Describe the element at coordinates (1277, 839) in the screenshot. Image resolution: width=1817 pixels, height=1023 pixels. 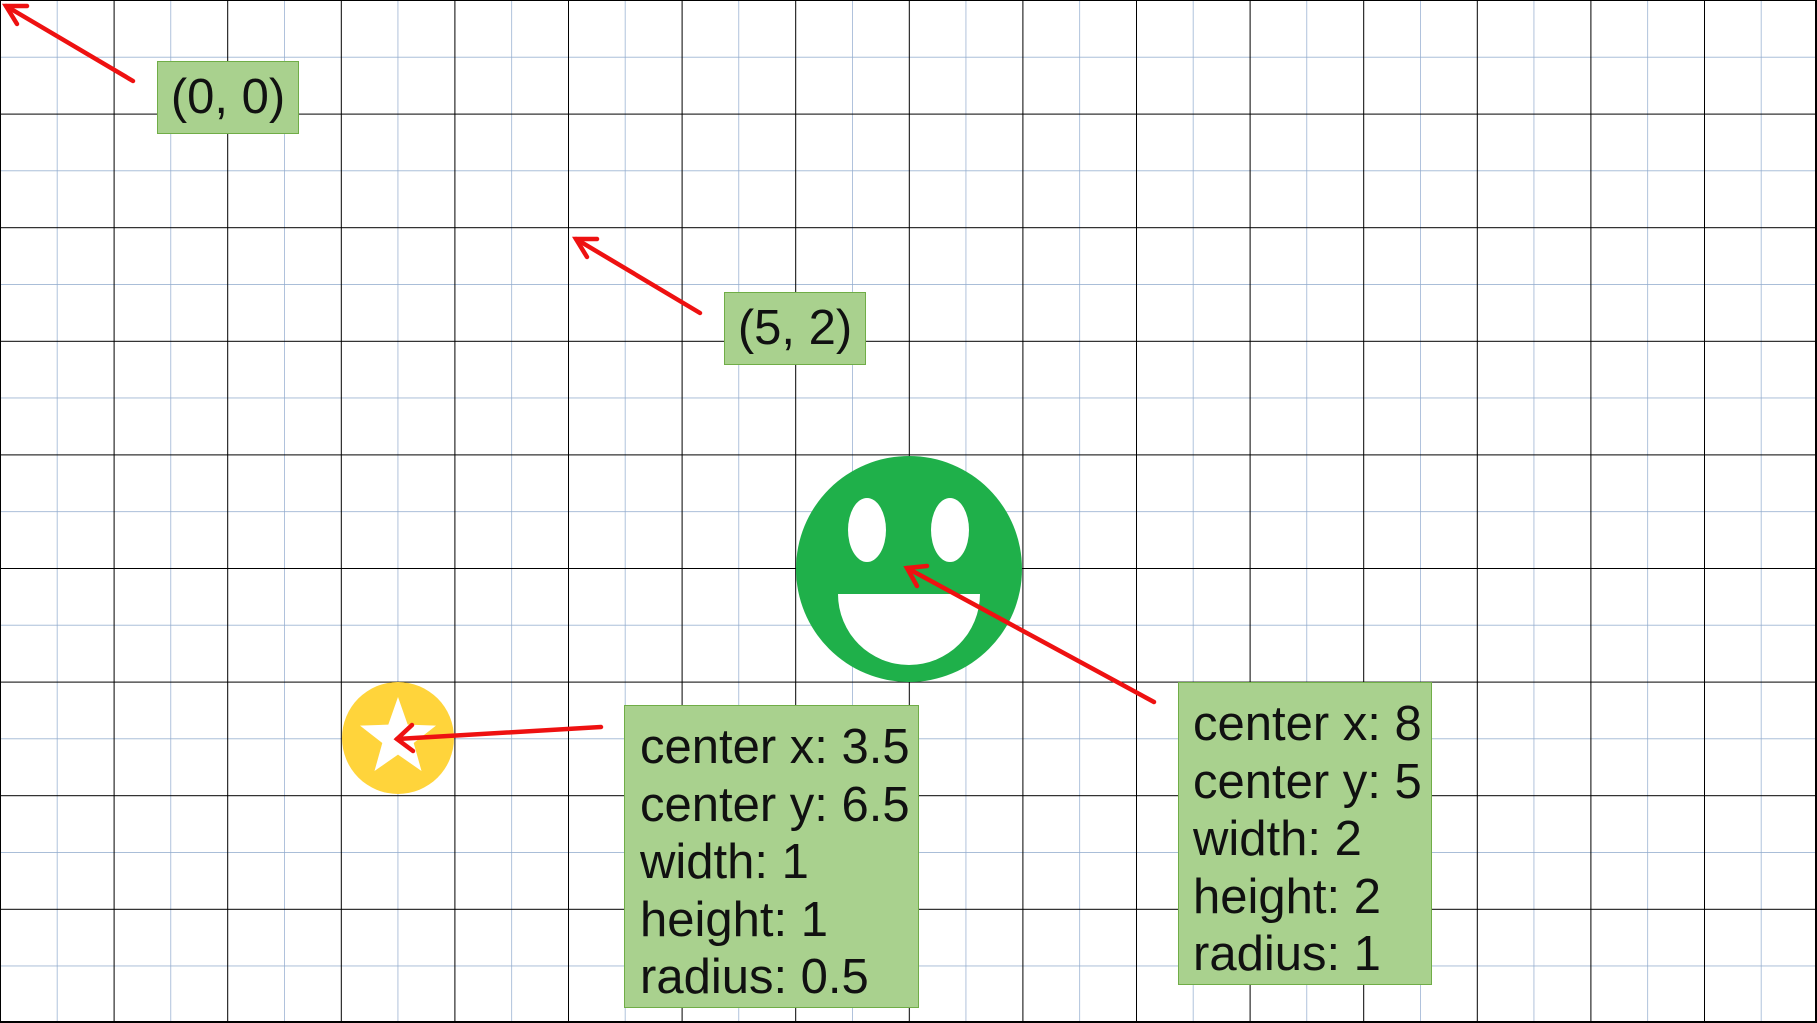
I see `smiley-width: width: 2` at that location.